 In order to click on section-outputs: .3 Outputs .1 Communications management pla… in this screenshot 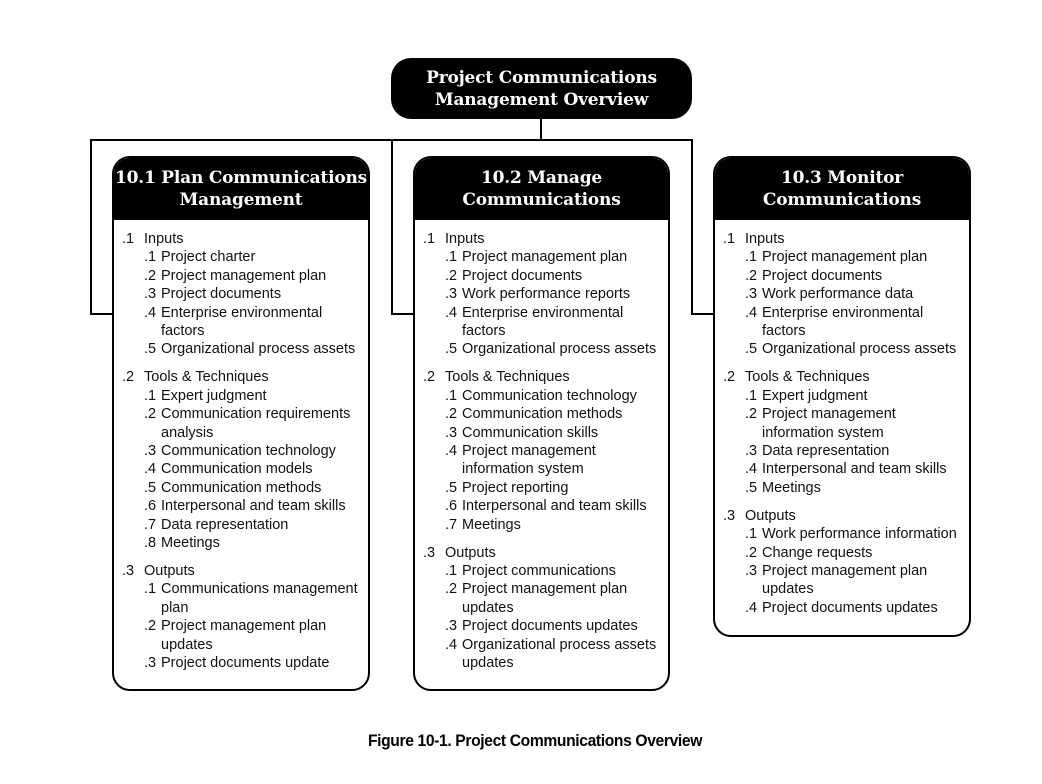, I will do `click(245, 617)`.